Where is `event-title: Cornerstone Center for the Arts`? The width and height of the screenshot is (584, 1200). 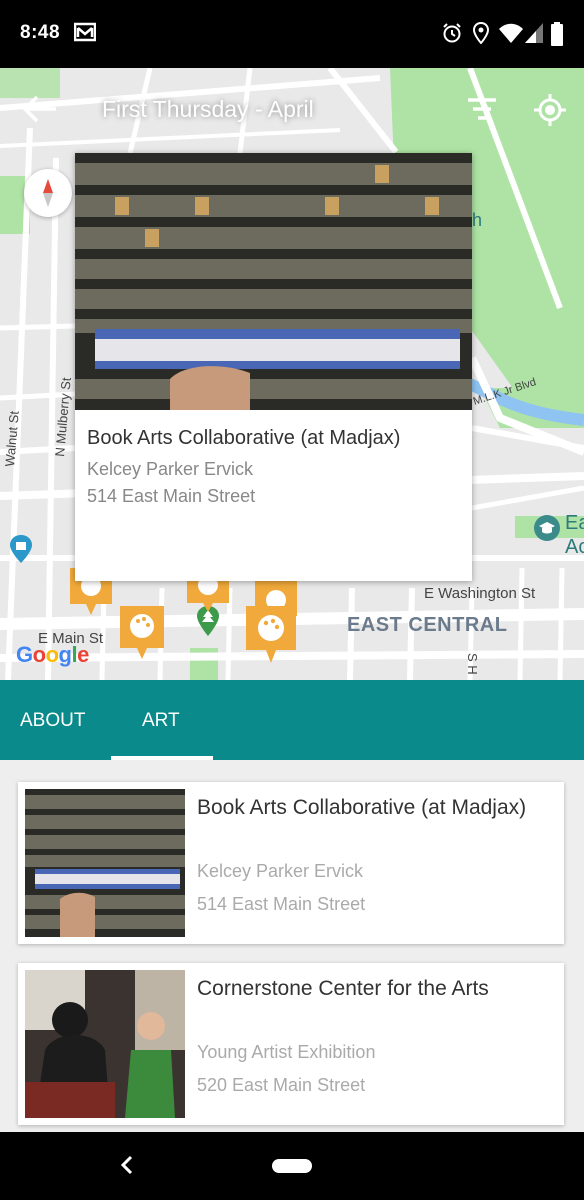
event-title: Cornerstone Center for the Arts is located at coordinates (343, 988).